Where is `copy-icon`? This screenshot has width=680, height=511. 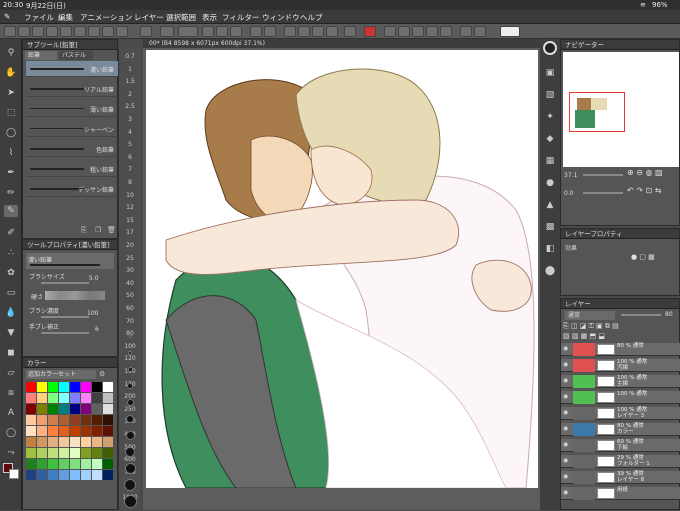
copy-icon is located at coordinates (80, 31).